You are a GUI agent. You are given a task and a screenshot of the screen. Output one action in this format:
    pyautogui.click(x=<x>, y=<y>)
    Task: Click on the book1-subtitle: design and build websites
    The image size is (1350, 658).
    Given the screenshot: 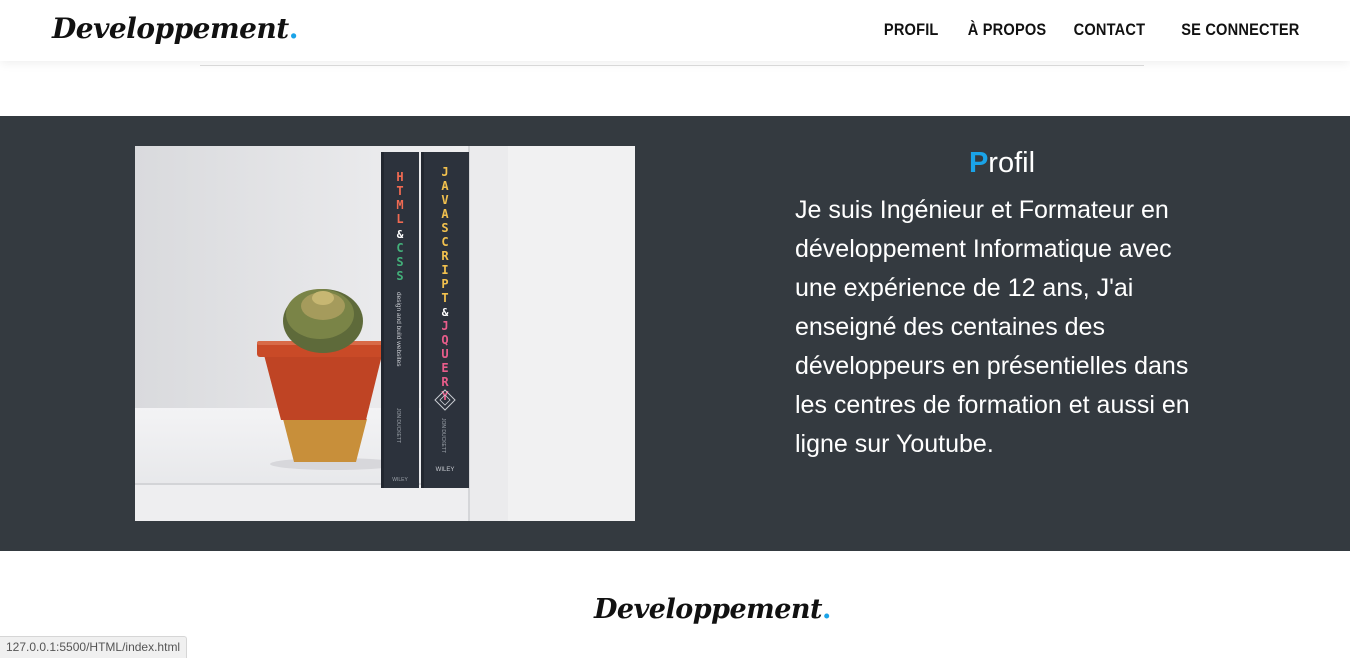 What is the action you would take?
    pyautogui.click(x=398, y=329)
    